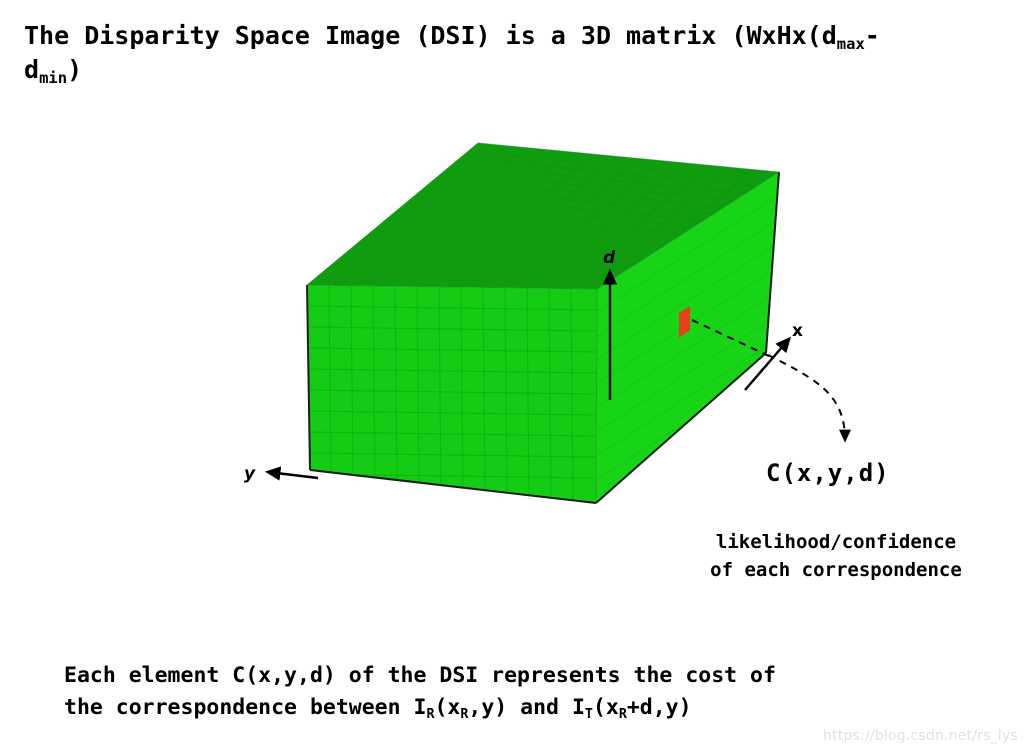 The width and height of the screenshot is (1026, 752). What do you see at coordinates (809, 398) in the screenshot?
I see `callout-arrow-dashed` at bounding box center [809, 398].